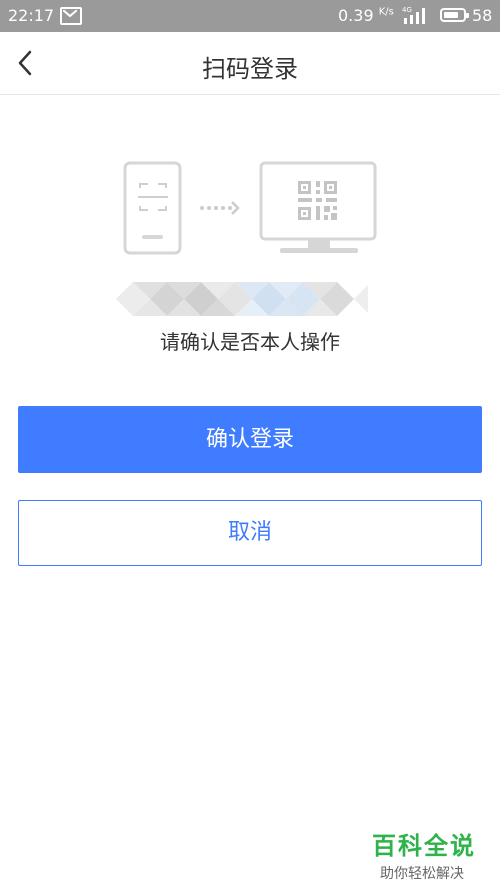 This screenshot has height=889, width=500. Describe the element at coordinates (250, 16) in the screenshot. I see `status-bar: 22:17 0.39 K/s 4G 58` at that location.